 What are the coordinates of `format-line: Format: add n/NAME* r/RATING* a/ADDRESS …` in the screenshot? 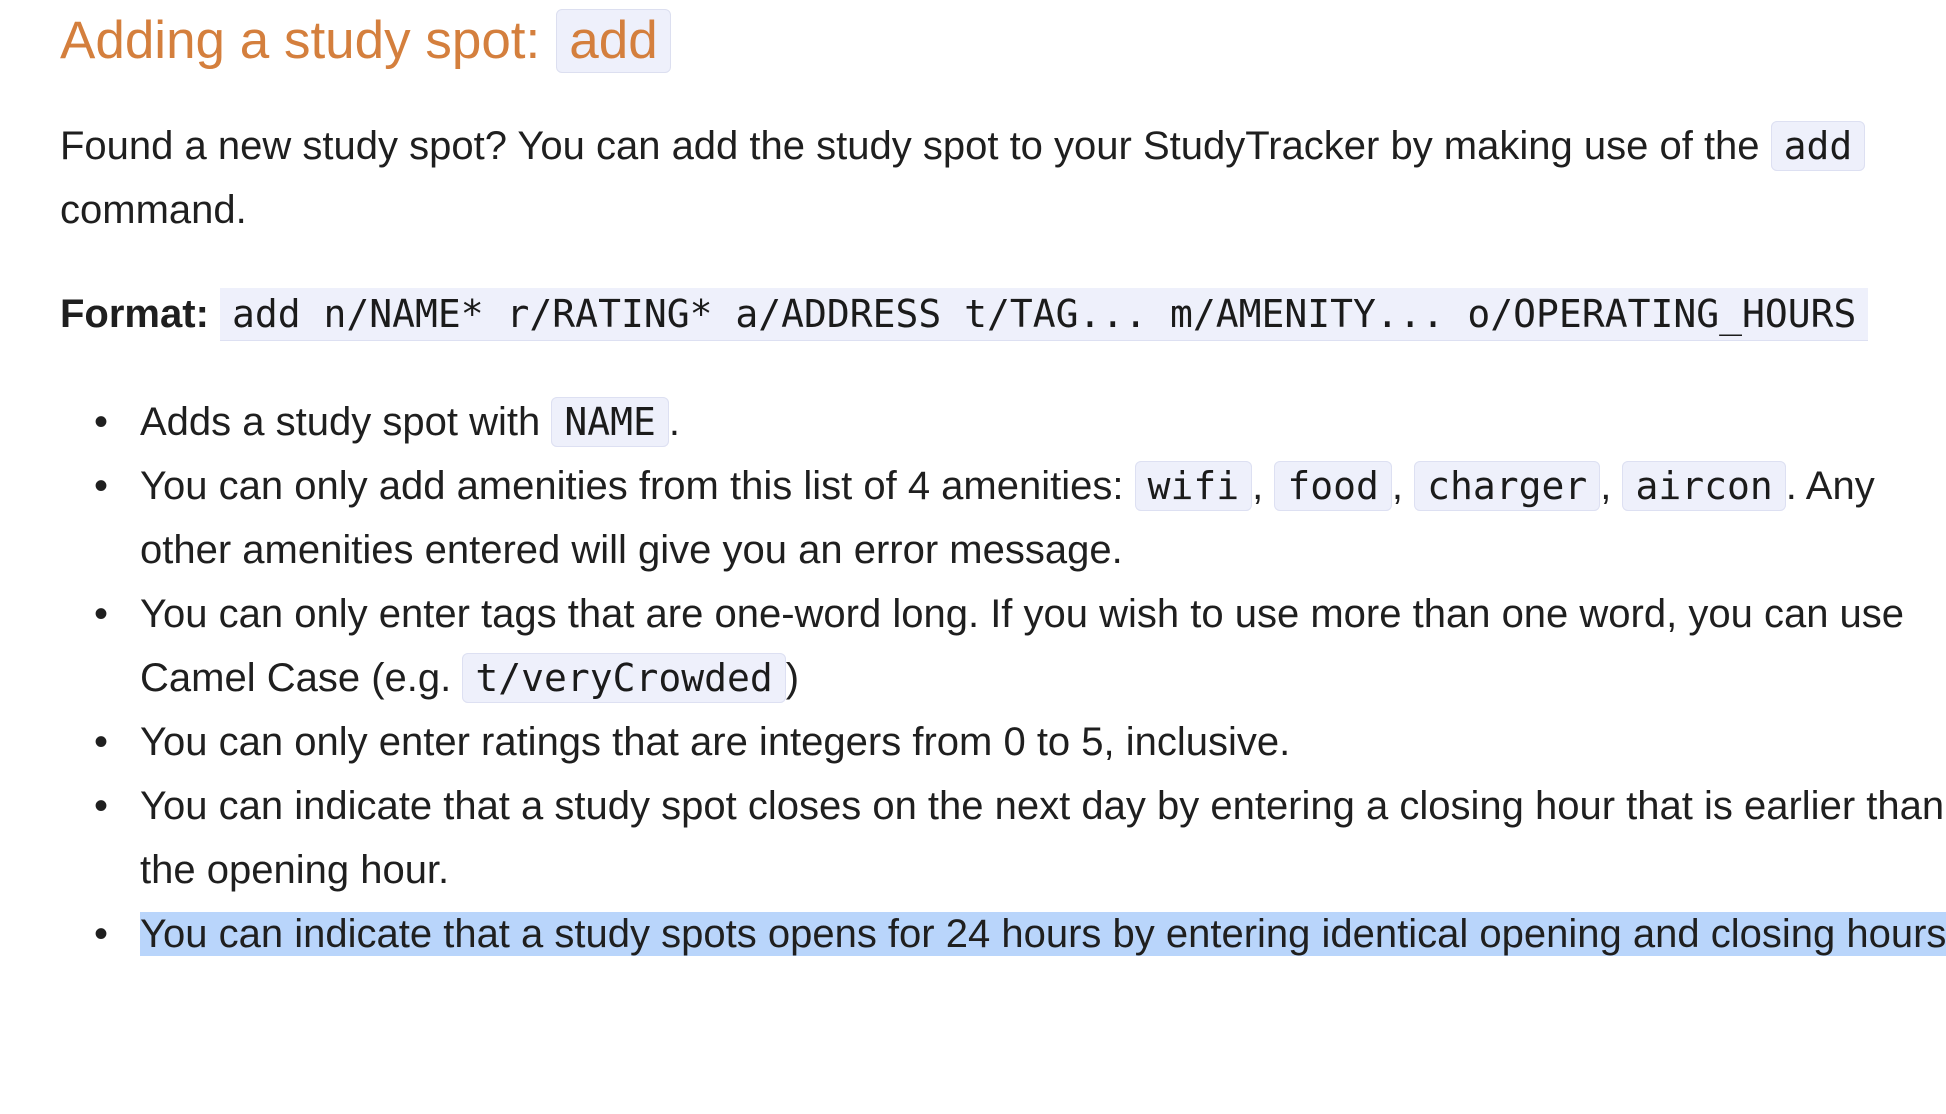 It's located at (990, 314).